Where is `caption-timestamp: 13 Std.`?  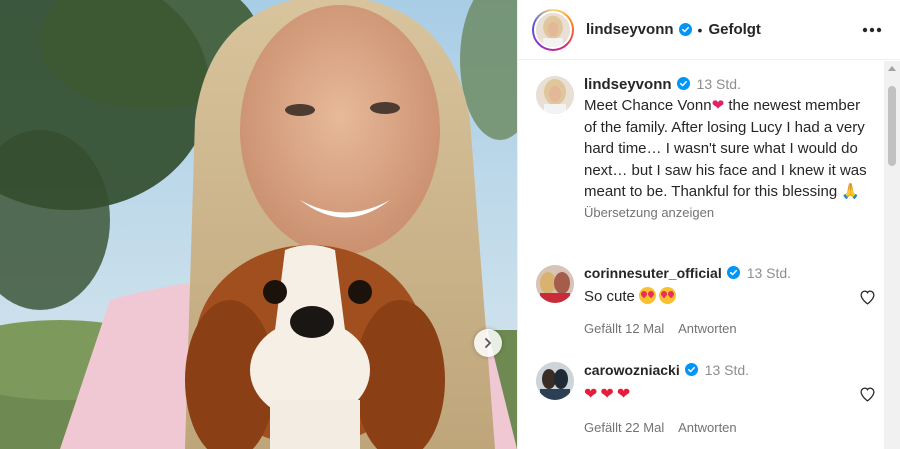 caption-timestamp: 13 Std. is located at coordinates (719, 84).